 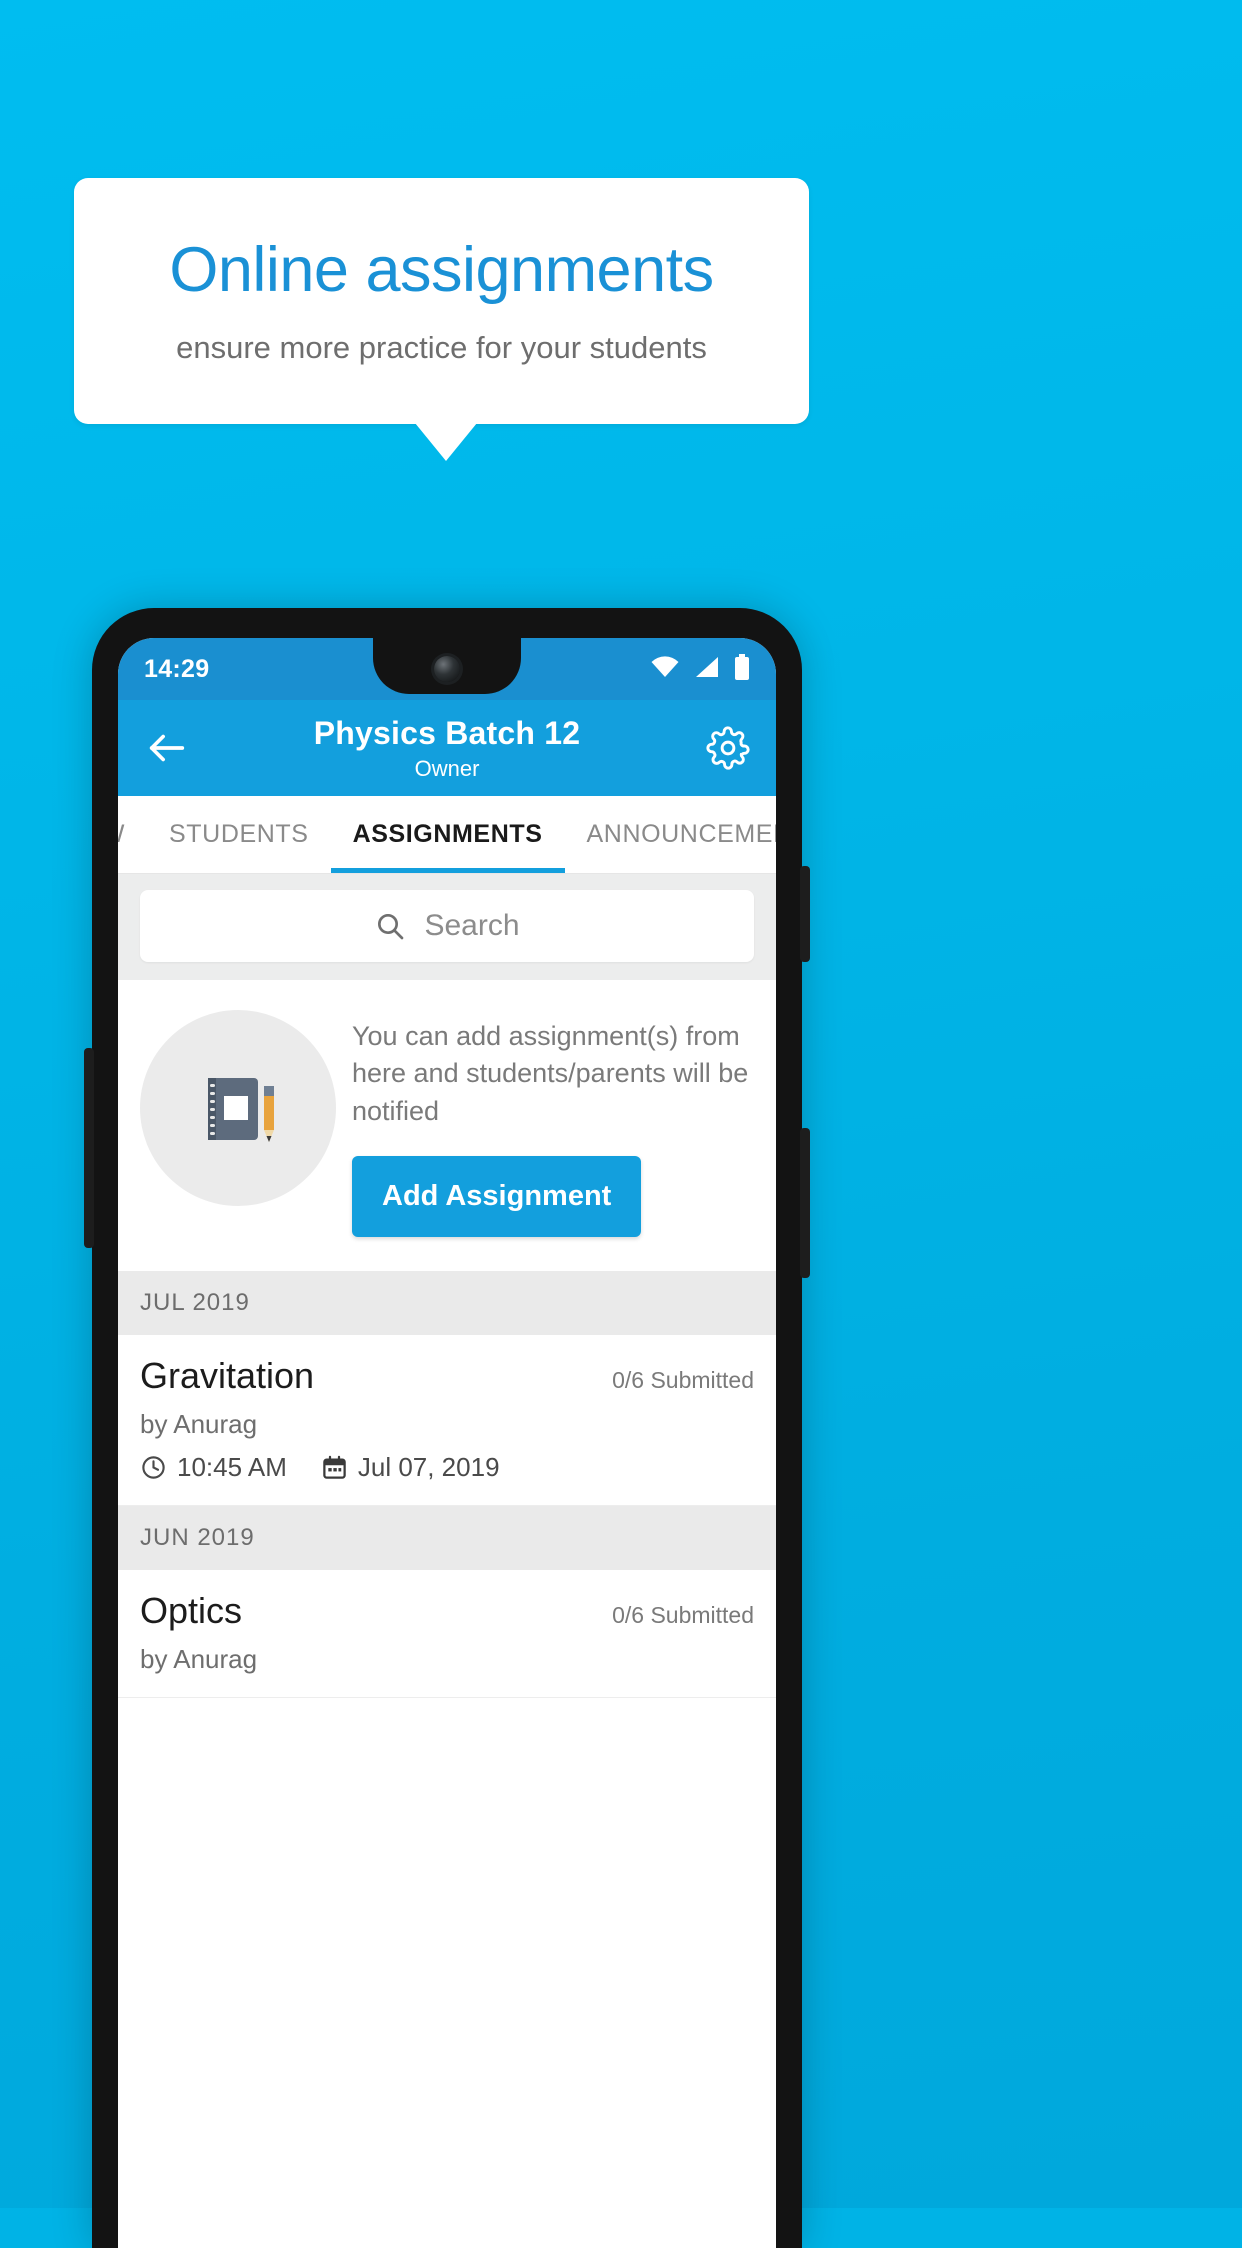 I want to click on signal-icon, so click(x=707, y=669).